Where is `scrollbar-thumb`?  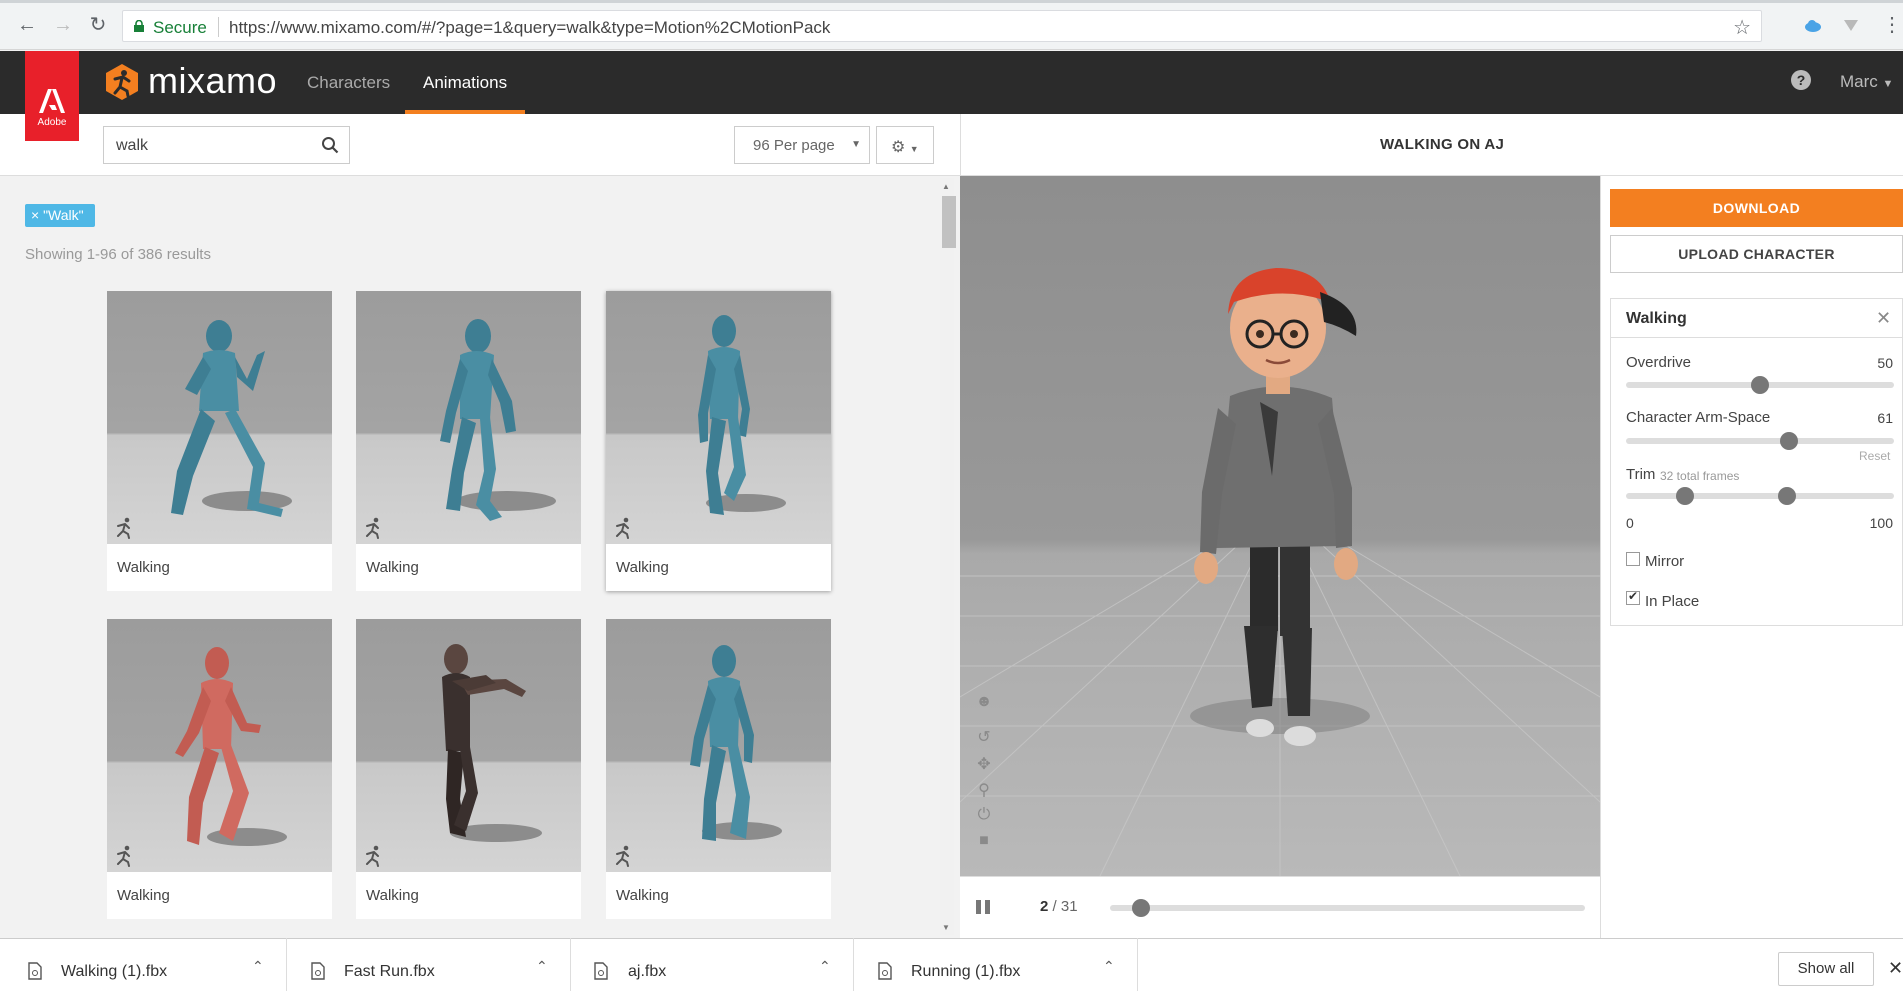
scrollbar-thumb is located at coordinates (949, 222).